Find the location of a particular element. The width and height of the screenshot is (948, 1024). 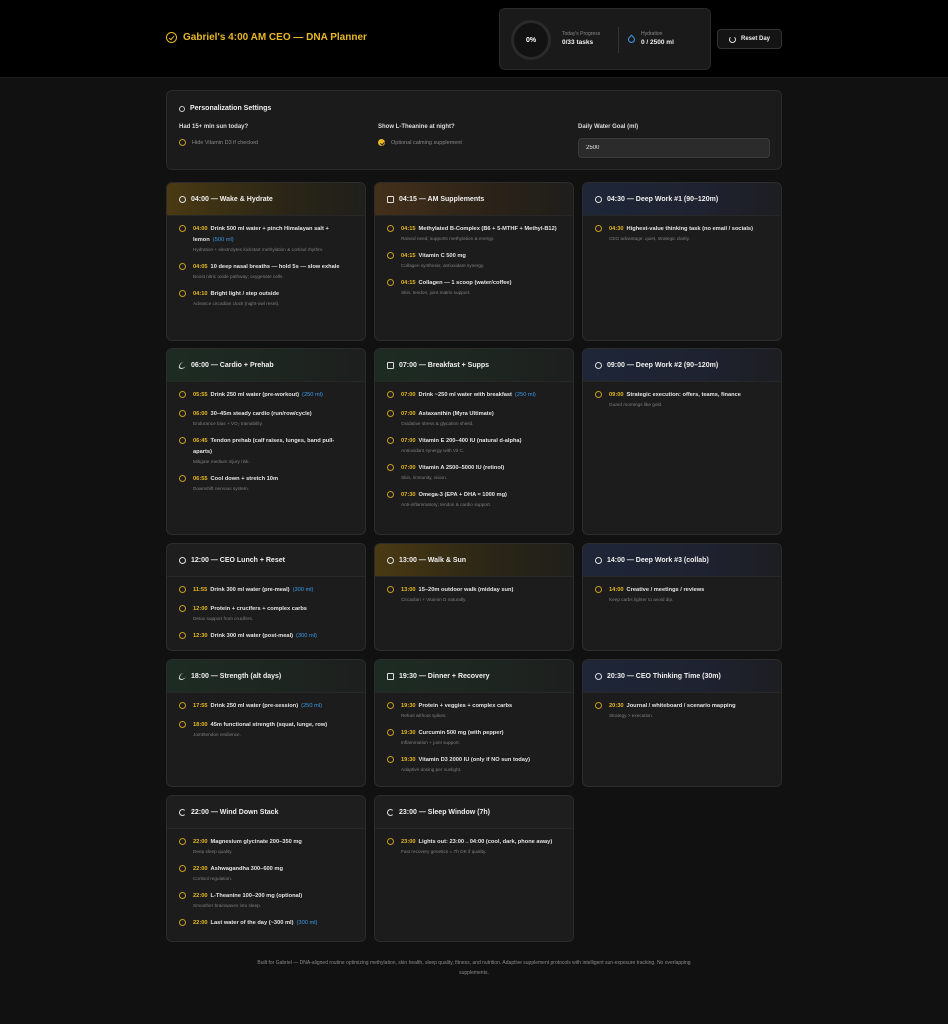

reset-day-button: Reset Day is located at coordinates (749, 39).